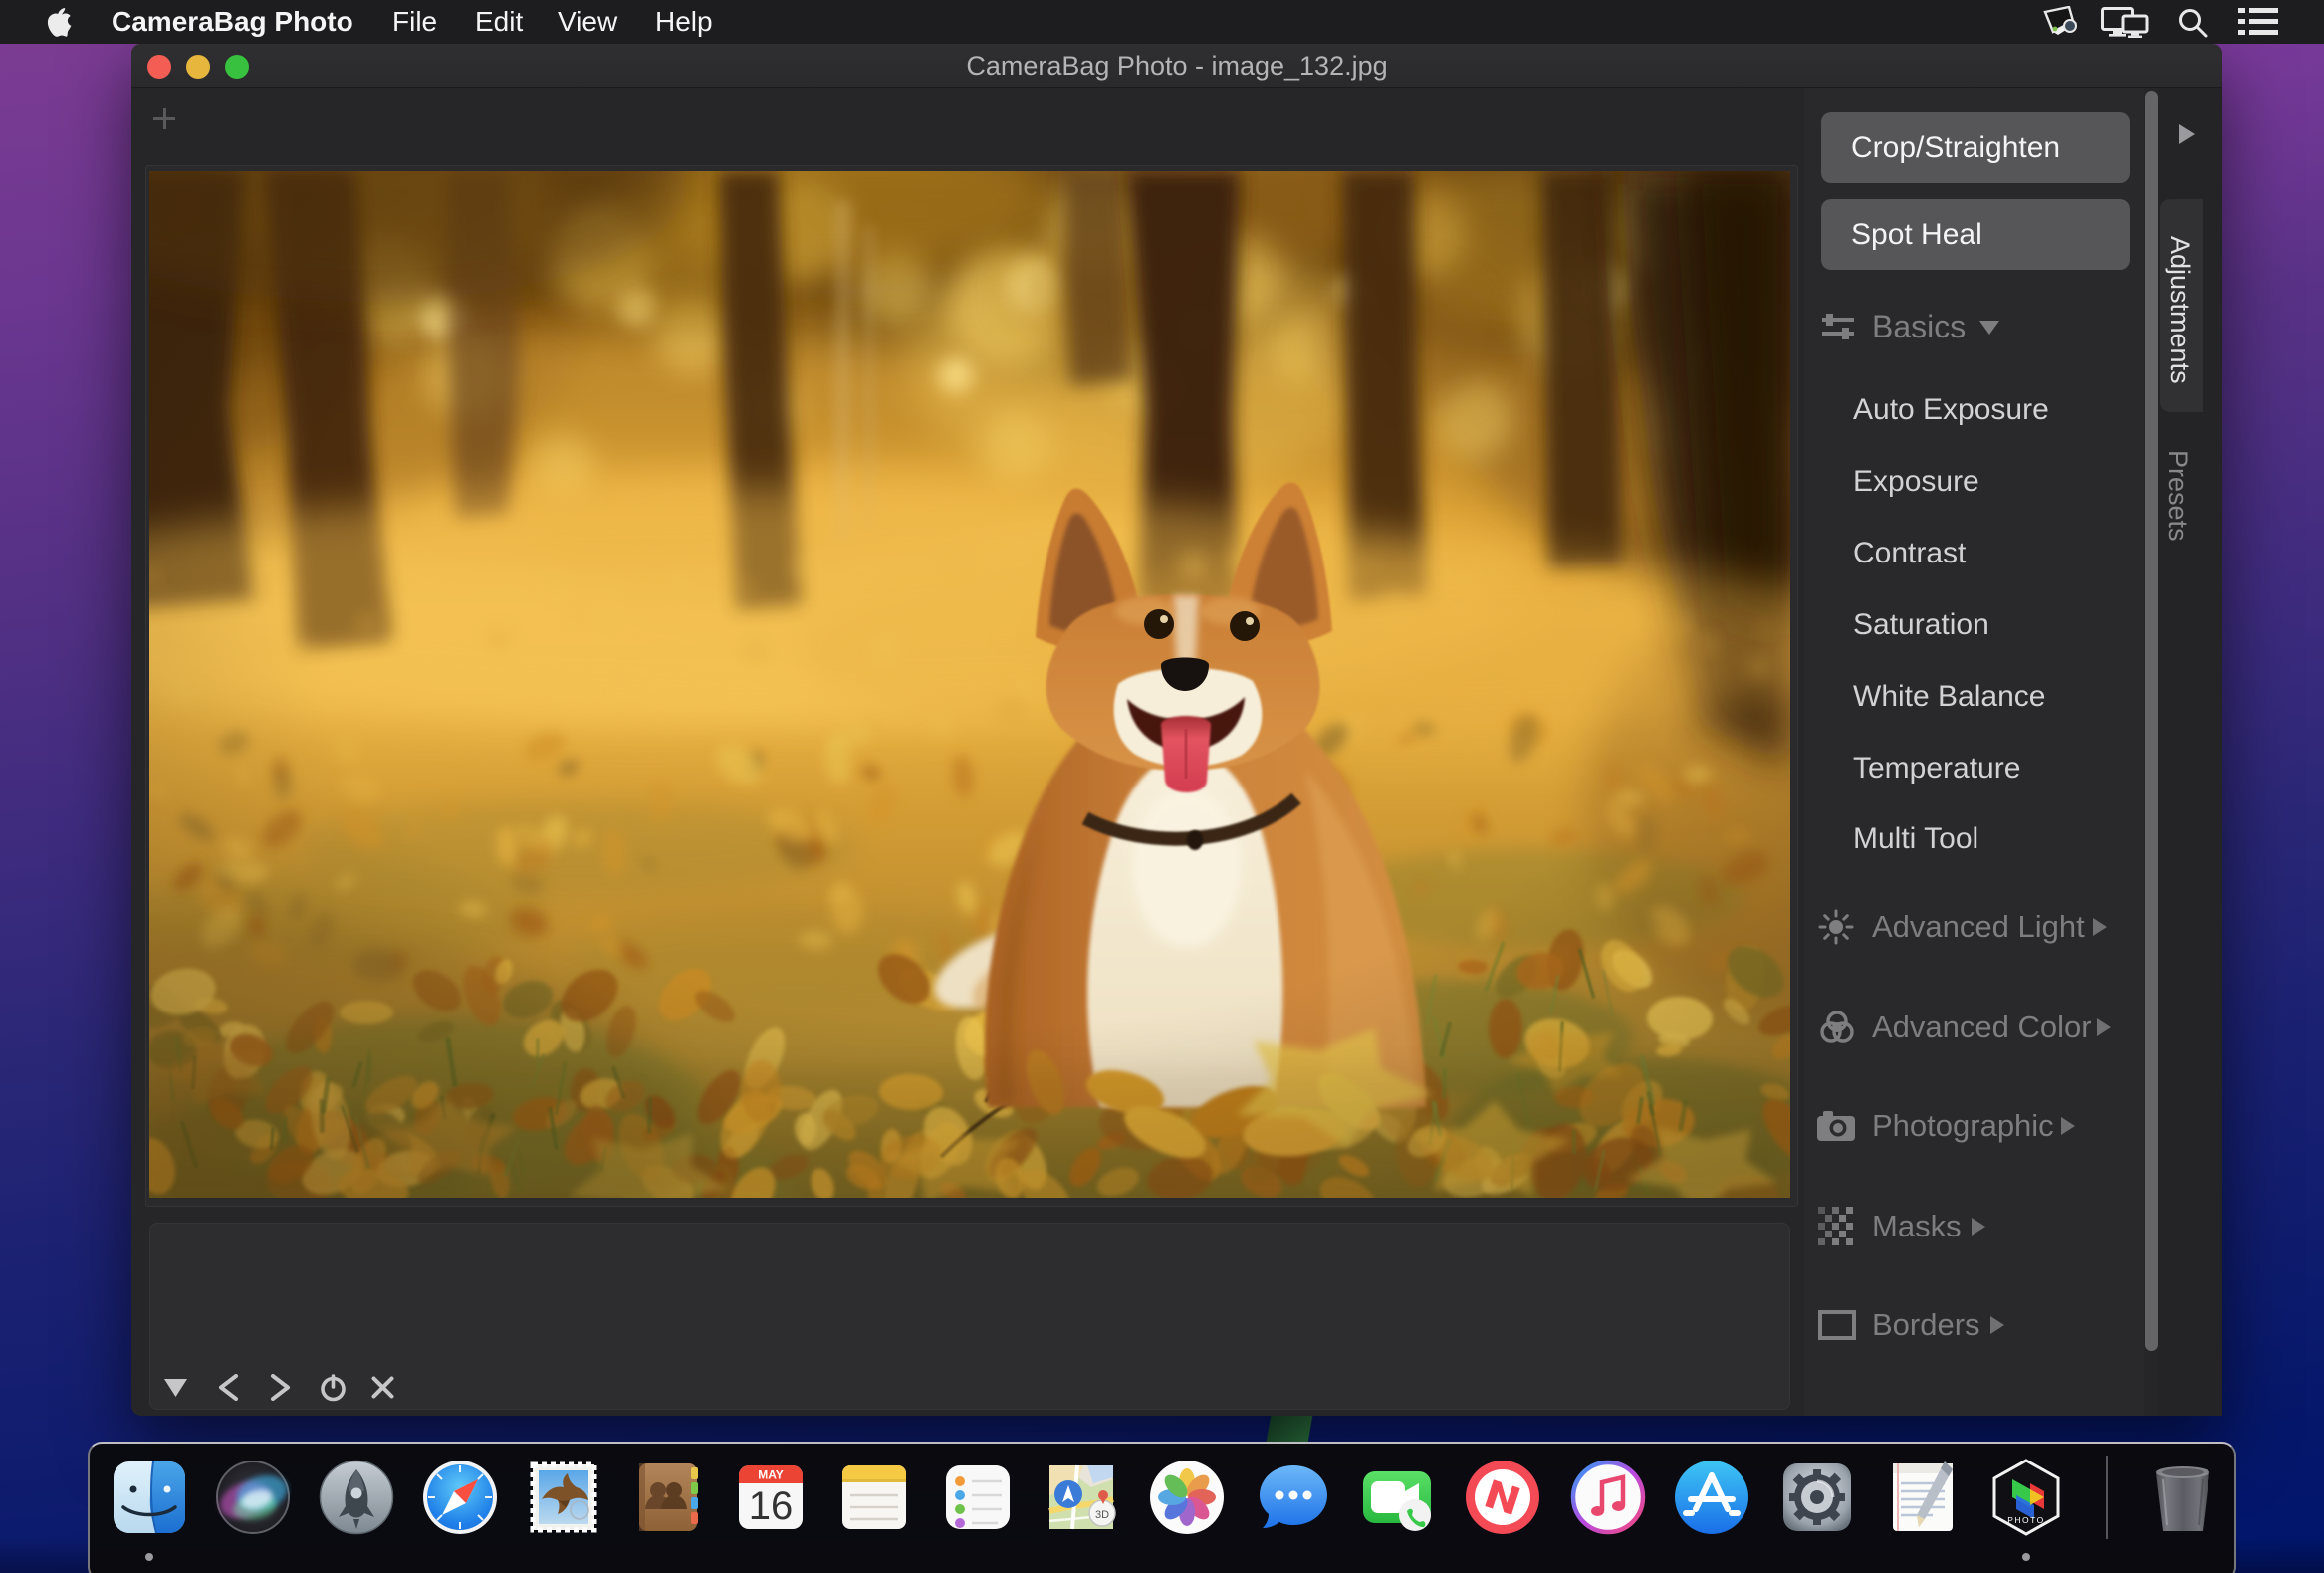 This screenshot has height=1573, width=2324. What do you see at coordinates (1102, 1515) in the screenshot?
I see `svg-text: 3D` at bounding box center [1102, 1515].